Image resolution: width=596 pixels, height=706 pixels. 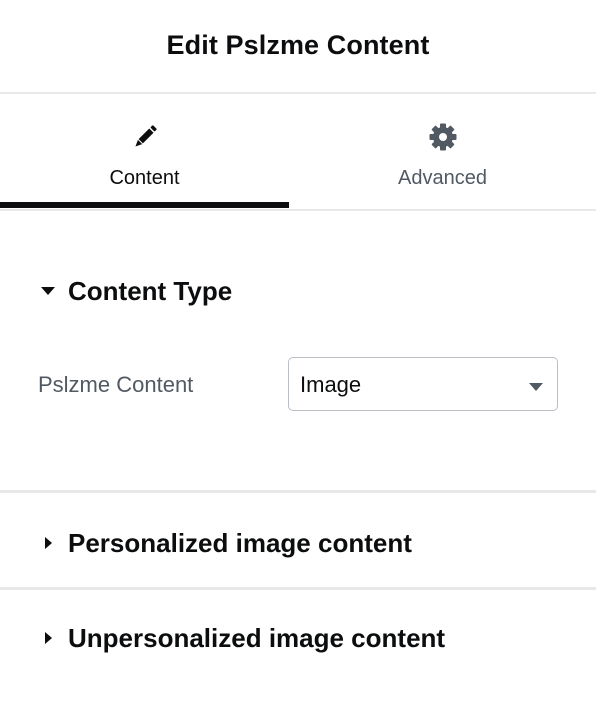 I want to click on pslzme-content-select: Image, so click(x=423, y=384).